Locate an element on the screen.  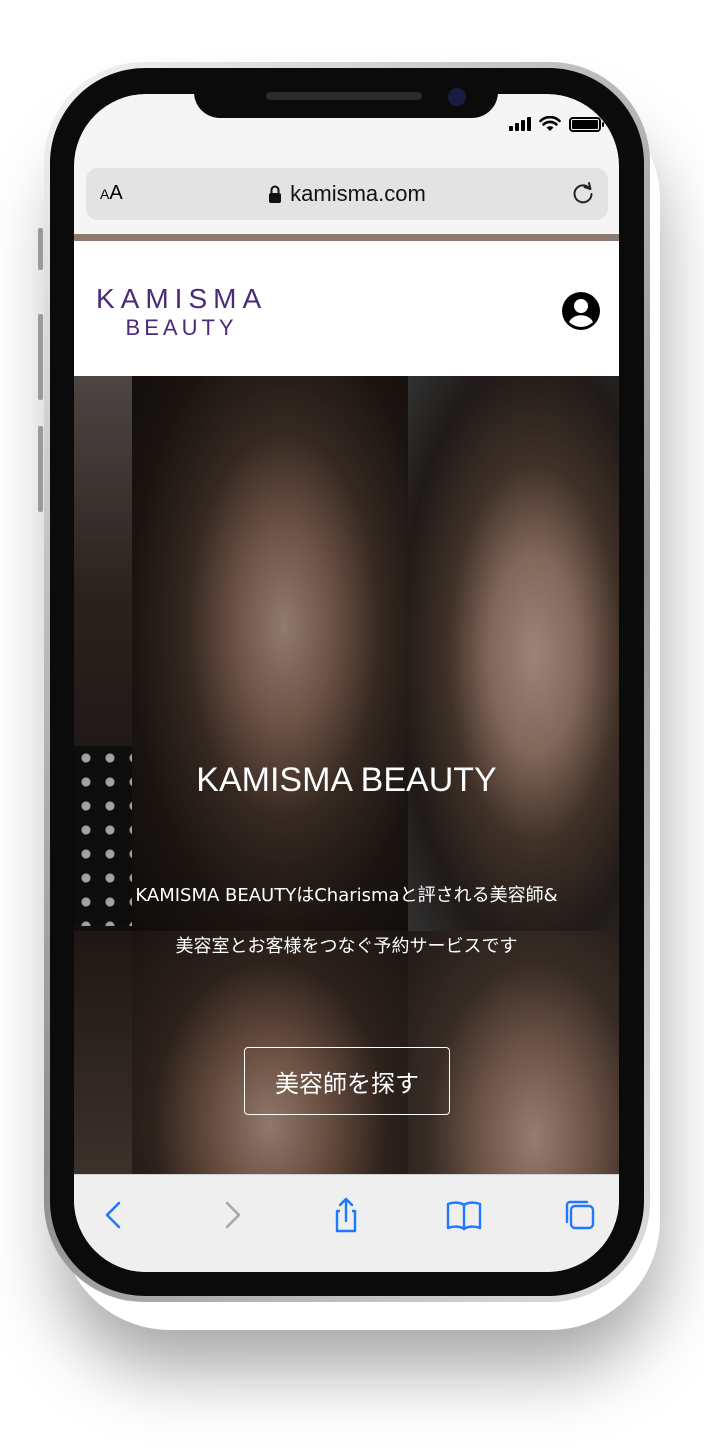
url-display: kamisma.com is located at coordinates (347, 194).